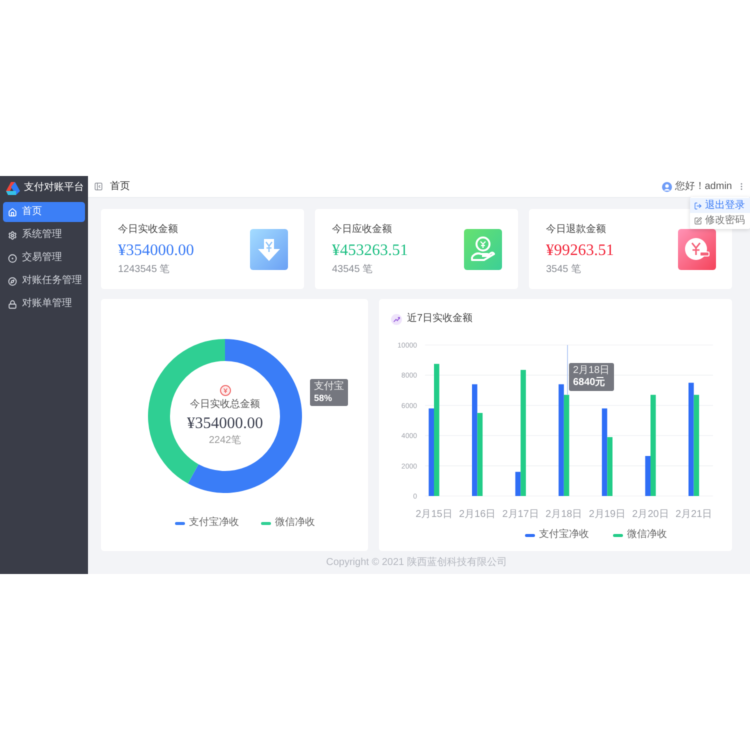 The width and height of the screenshot is (750, 750). Describe the element at coordinates (576, 229) in the screenshot. I see `stat-label: 今日退款金额` at that location.